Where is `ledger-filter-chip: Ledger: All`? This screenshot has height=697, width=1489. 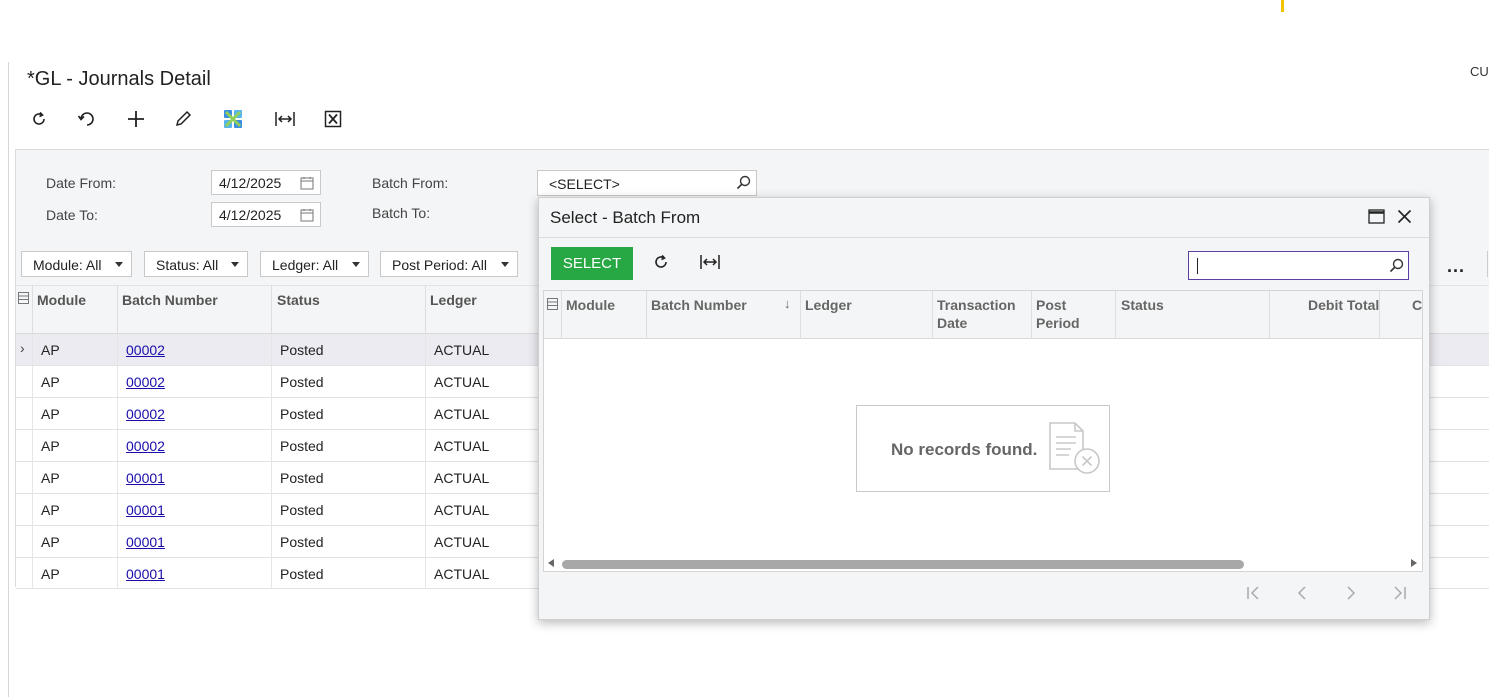
ledger-filter-chip: Ledger: All is located at coordinates (314, 264).